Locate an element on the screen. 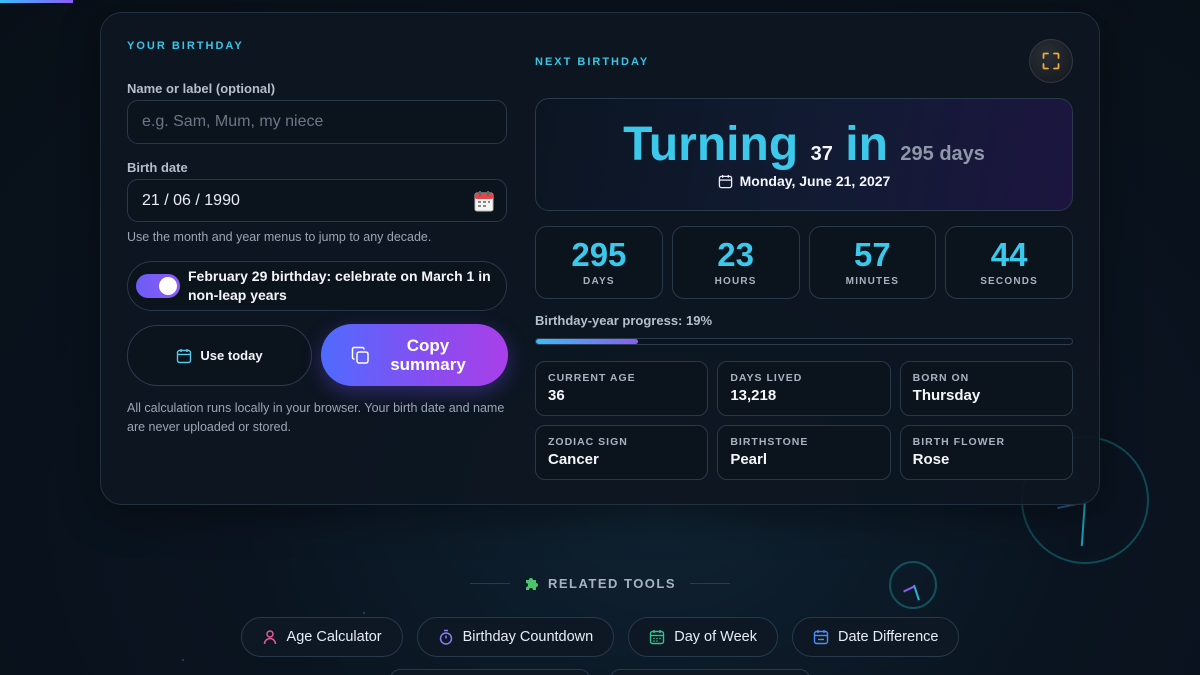 The height and width of the screenshot is (675, 1200). tool-link-label: Date Difference is located at coordinates (888, 637).